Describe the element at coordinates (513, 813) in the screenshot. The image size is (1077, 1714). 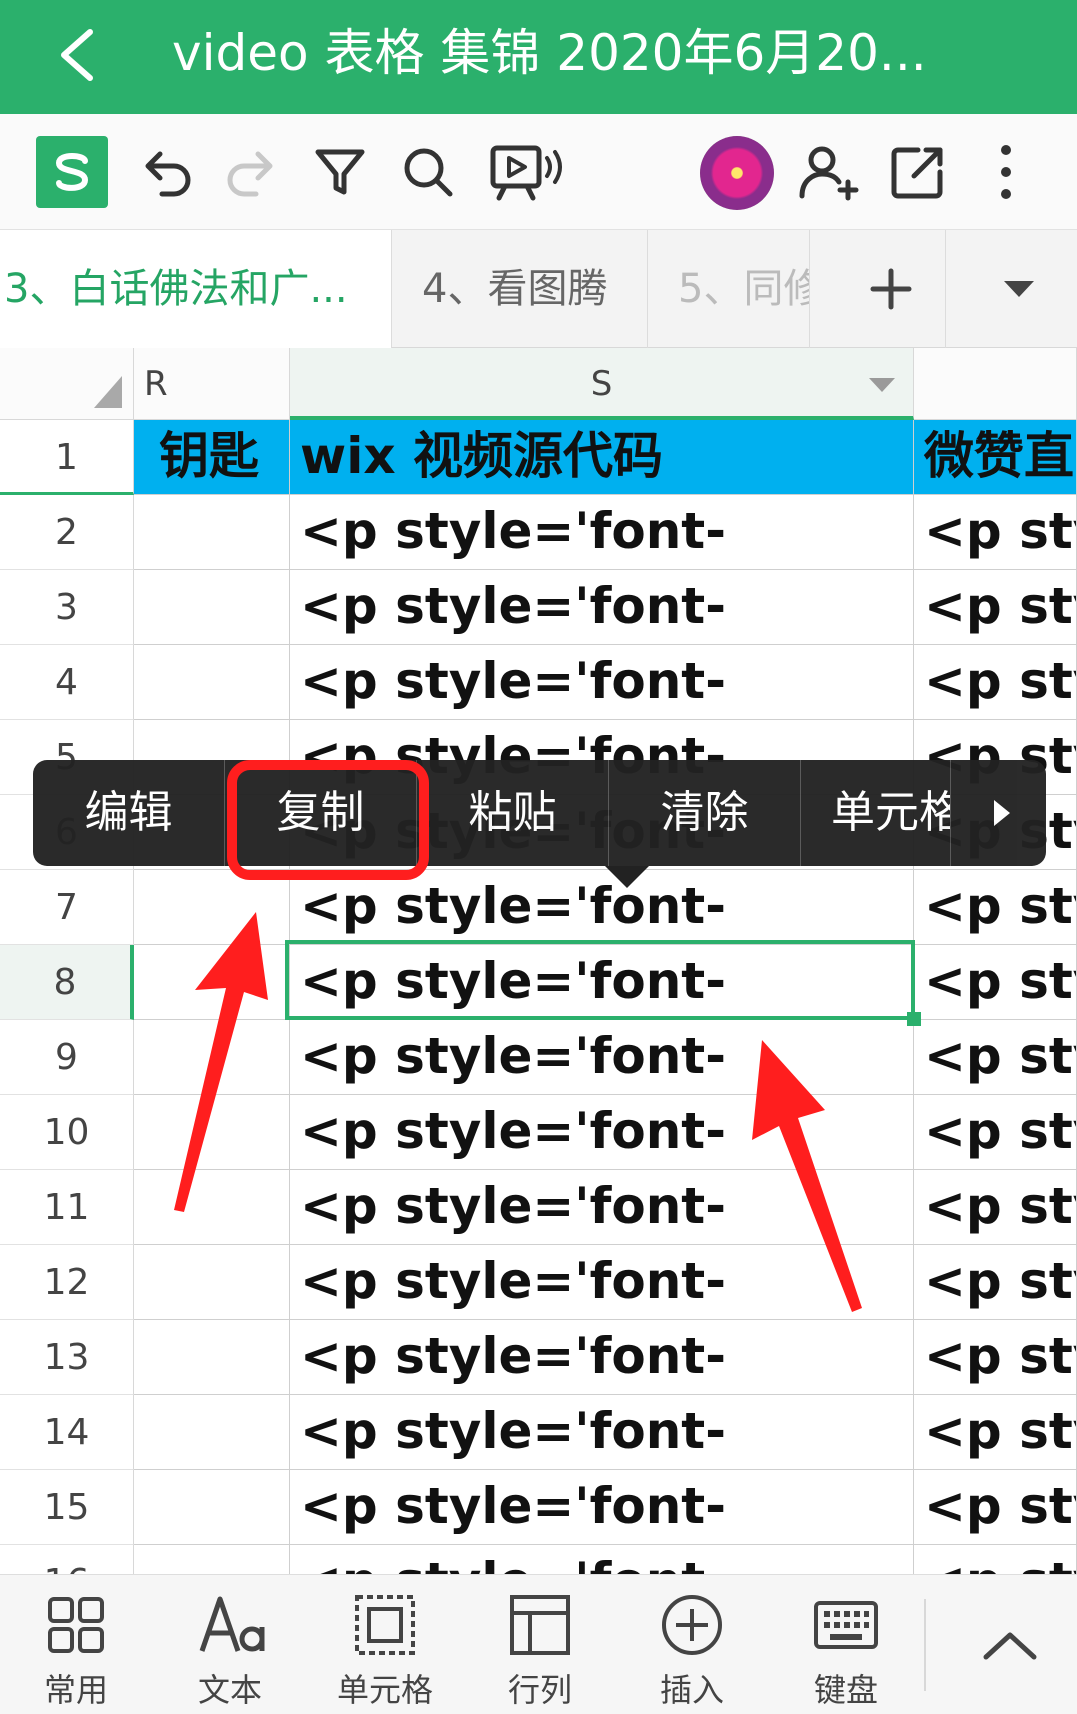
I see `menu-item-paste: 粘贴` at that location.